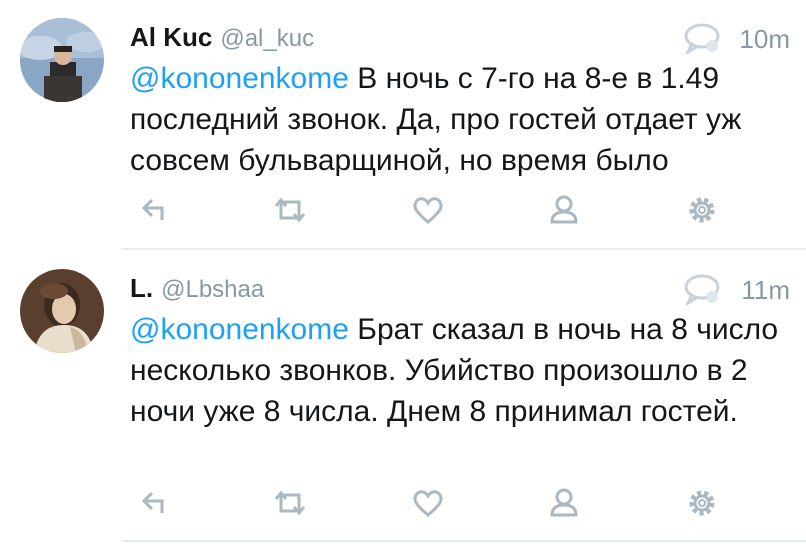 This screenshot has width=806, height=548. Describe the element at coordinates (463, 40) in the screenshot. I see `tweet-header: Al Kuc @al_kuc 10m` at that location.